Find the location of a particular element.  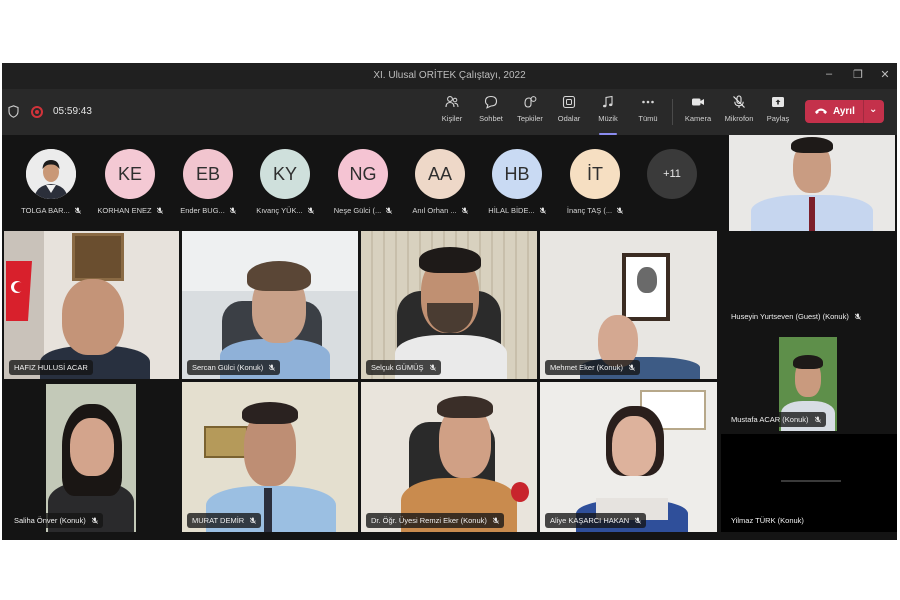

more-options-button: Tümü is located at coordinates (648, 113).